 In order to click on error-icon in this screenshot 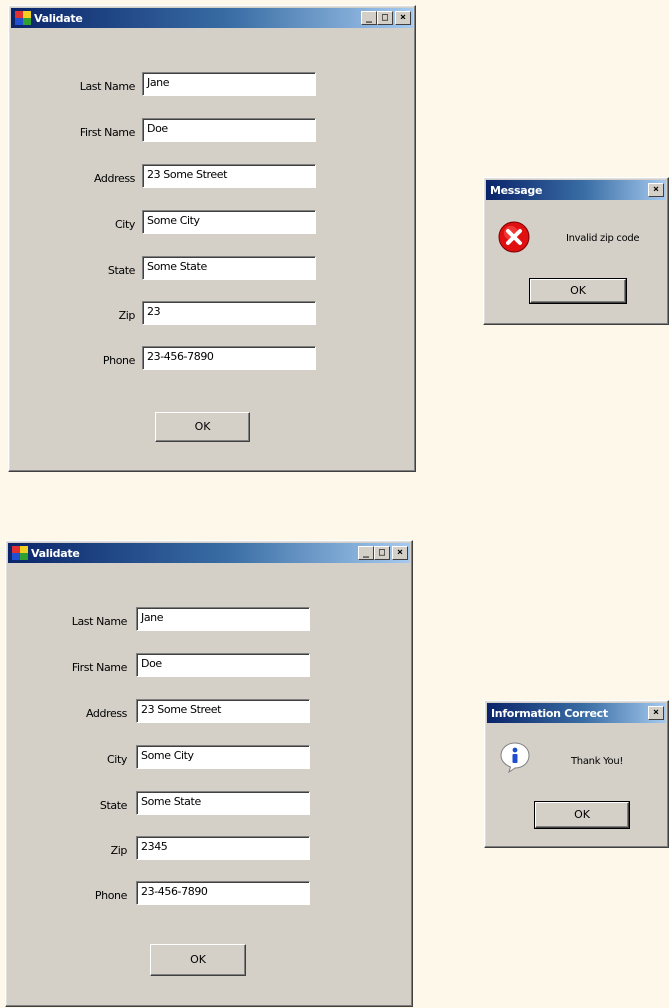, I will do `click(514, 237)`.